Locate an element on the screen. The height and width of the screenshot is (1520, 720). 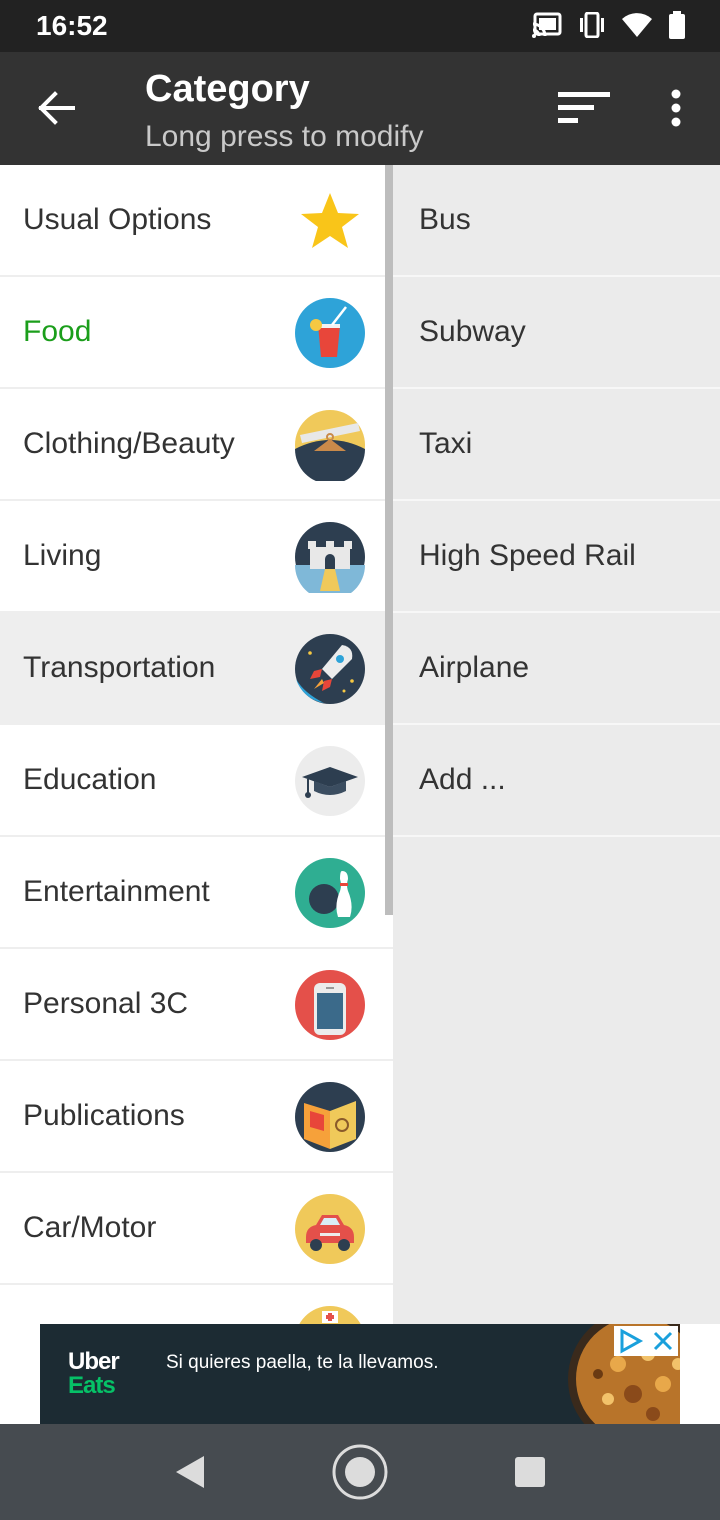
category-label: Entertainment is located at coordinates (116, 891).